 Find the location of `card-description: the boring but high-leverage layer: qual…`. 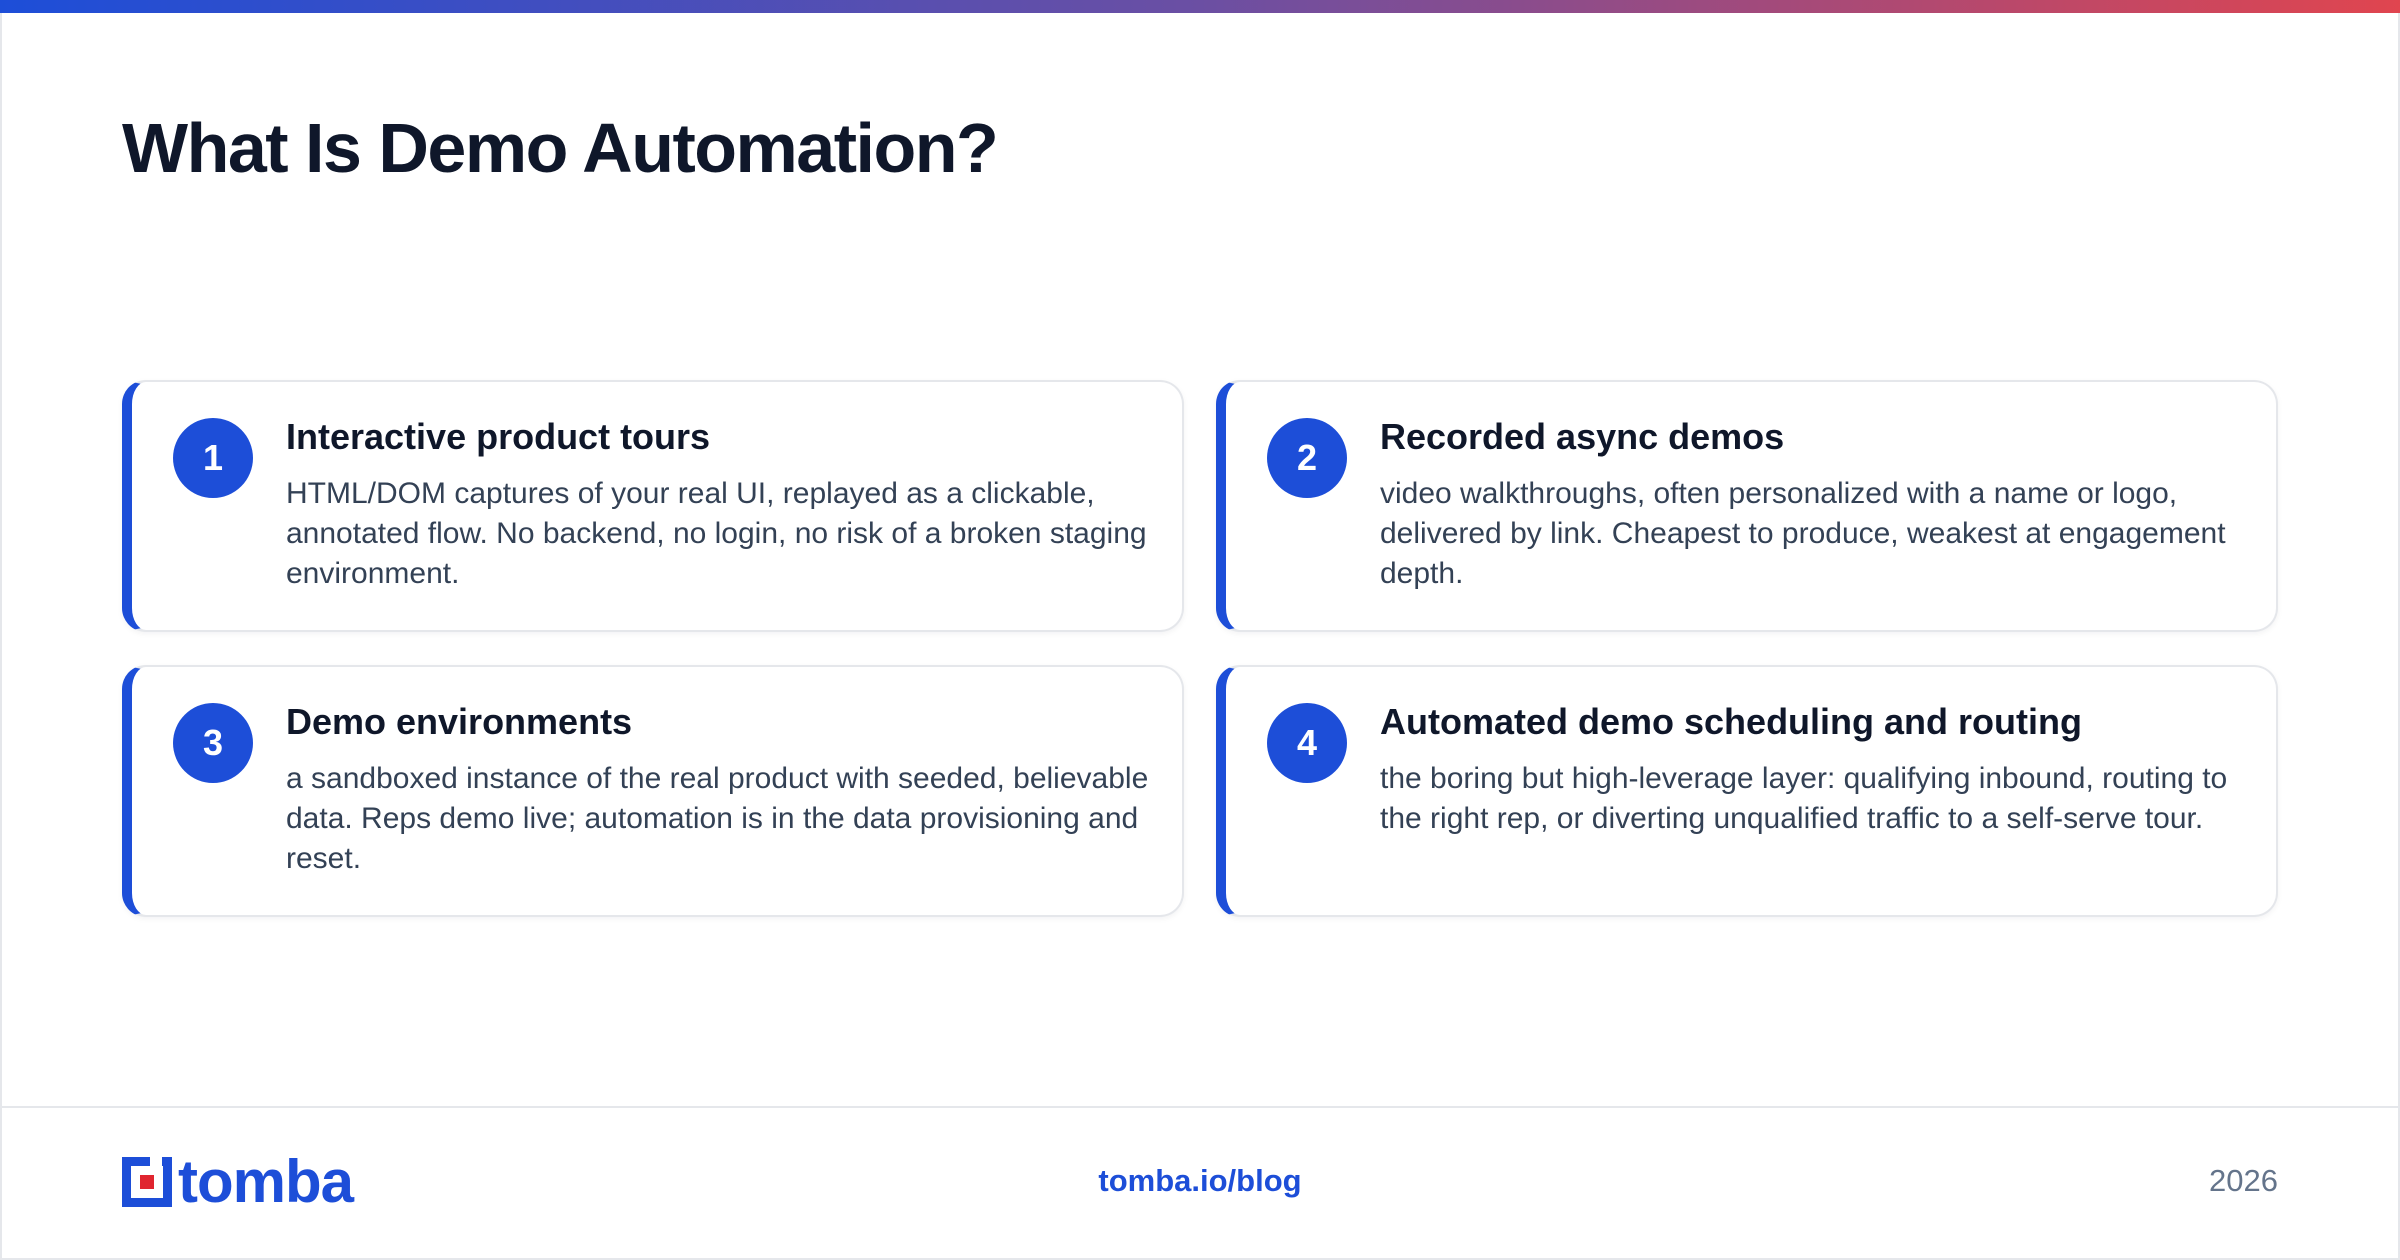

card-description: the boring but high-leverage layer: qual… is located at coordinates (1804, 798).